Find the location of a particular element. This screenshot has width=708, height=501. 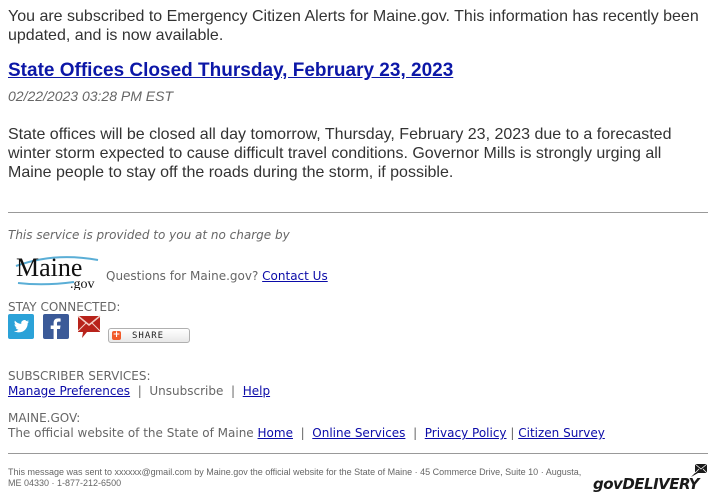

share-button: + SHARE is located at coordinates (149, 335).